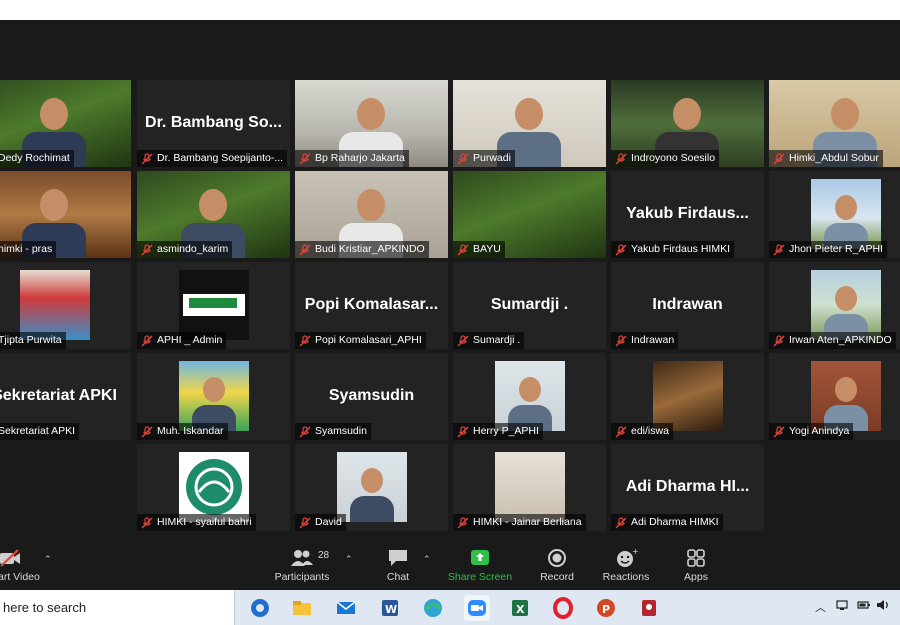  Describe the element at coordinates (529, 123) in the screenshot. I see `participant-tile: Purwadi` at that location.